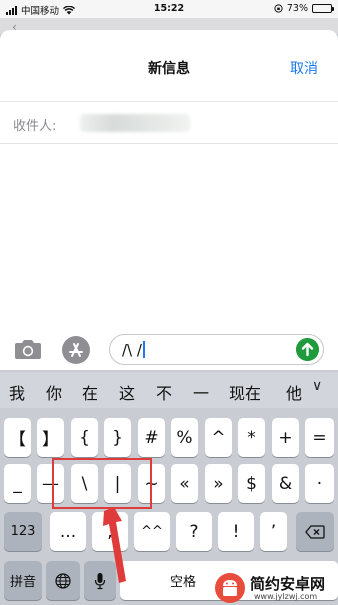 The height and width of the screenshot is (605, 338). Describe the element at coordinates (251, 483) in the screenshot. I see `key: $` at that location.